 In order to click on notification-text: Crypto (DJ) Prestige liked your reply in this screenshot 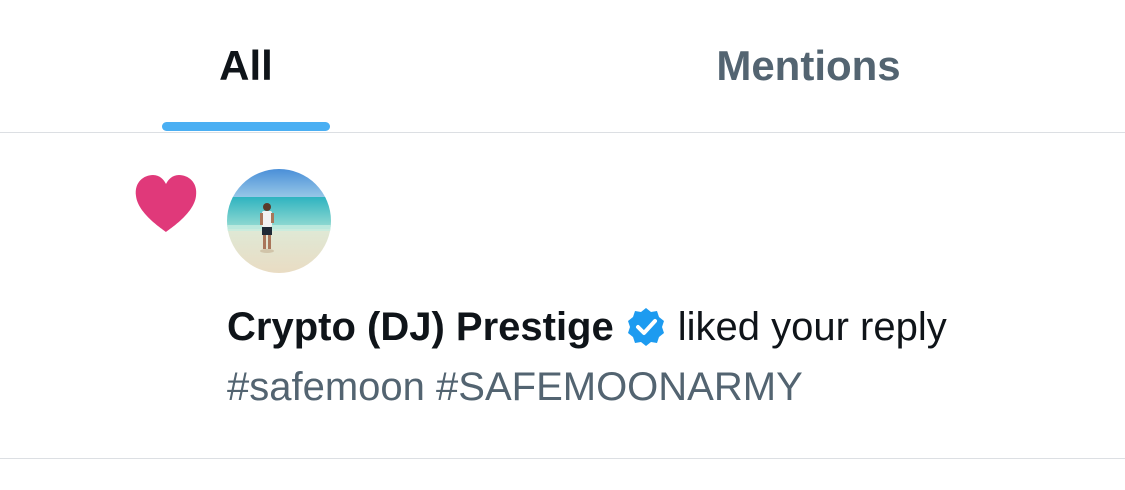, I will do `click(587, 327)`.